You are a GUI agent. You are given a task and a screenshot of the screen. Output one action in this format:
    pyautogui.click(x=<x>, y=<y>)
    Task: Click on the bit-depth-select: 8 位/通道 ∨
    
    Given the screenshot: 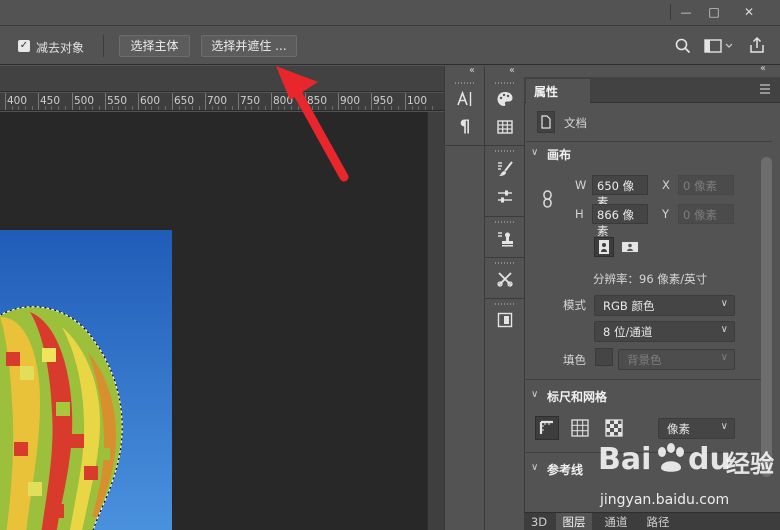 What is the action you would take?
    pyautogui.click(x=664, y=331)
    